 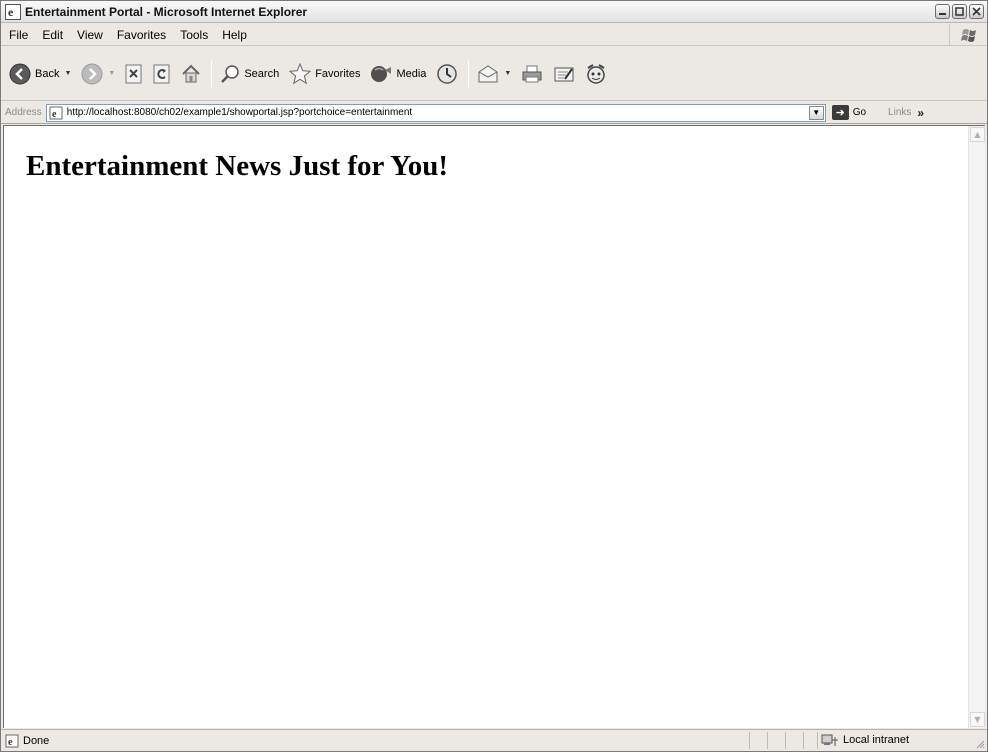 I want to click on page-status-icon: e, so click(x=12, y=741).